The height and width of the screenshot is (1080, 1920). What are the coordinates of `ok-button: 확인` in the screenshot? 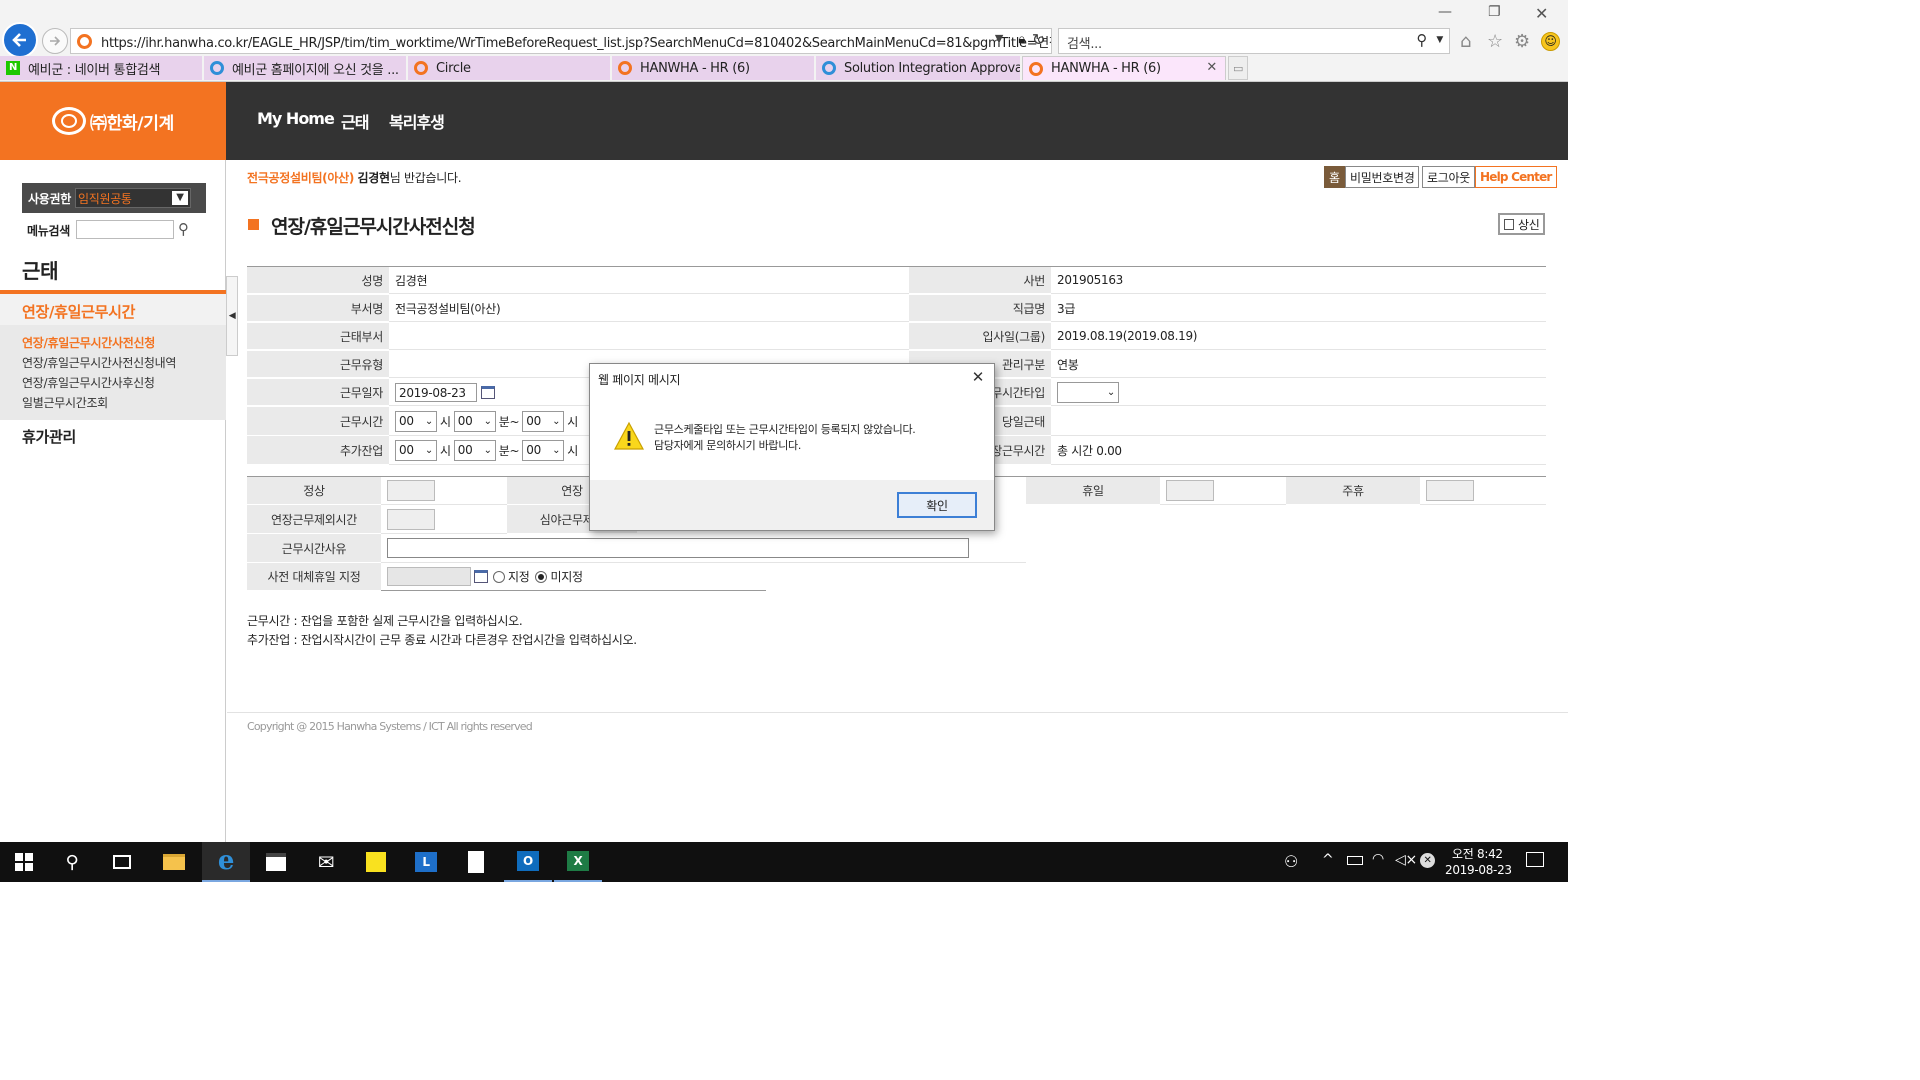 It's located at (937, 505).